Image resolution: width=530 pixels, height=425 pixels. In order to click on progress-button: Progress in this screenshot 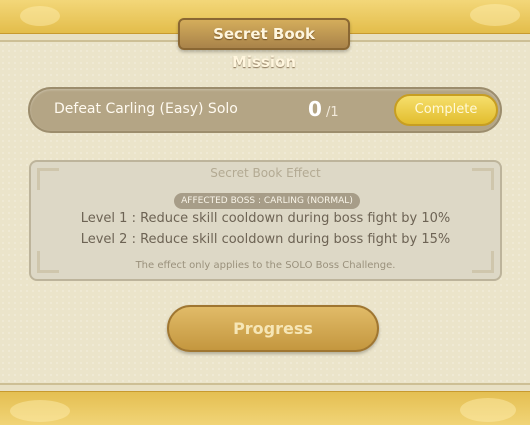, I will do `click(273, 328)`.